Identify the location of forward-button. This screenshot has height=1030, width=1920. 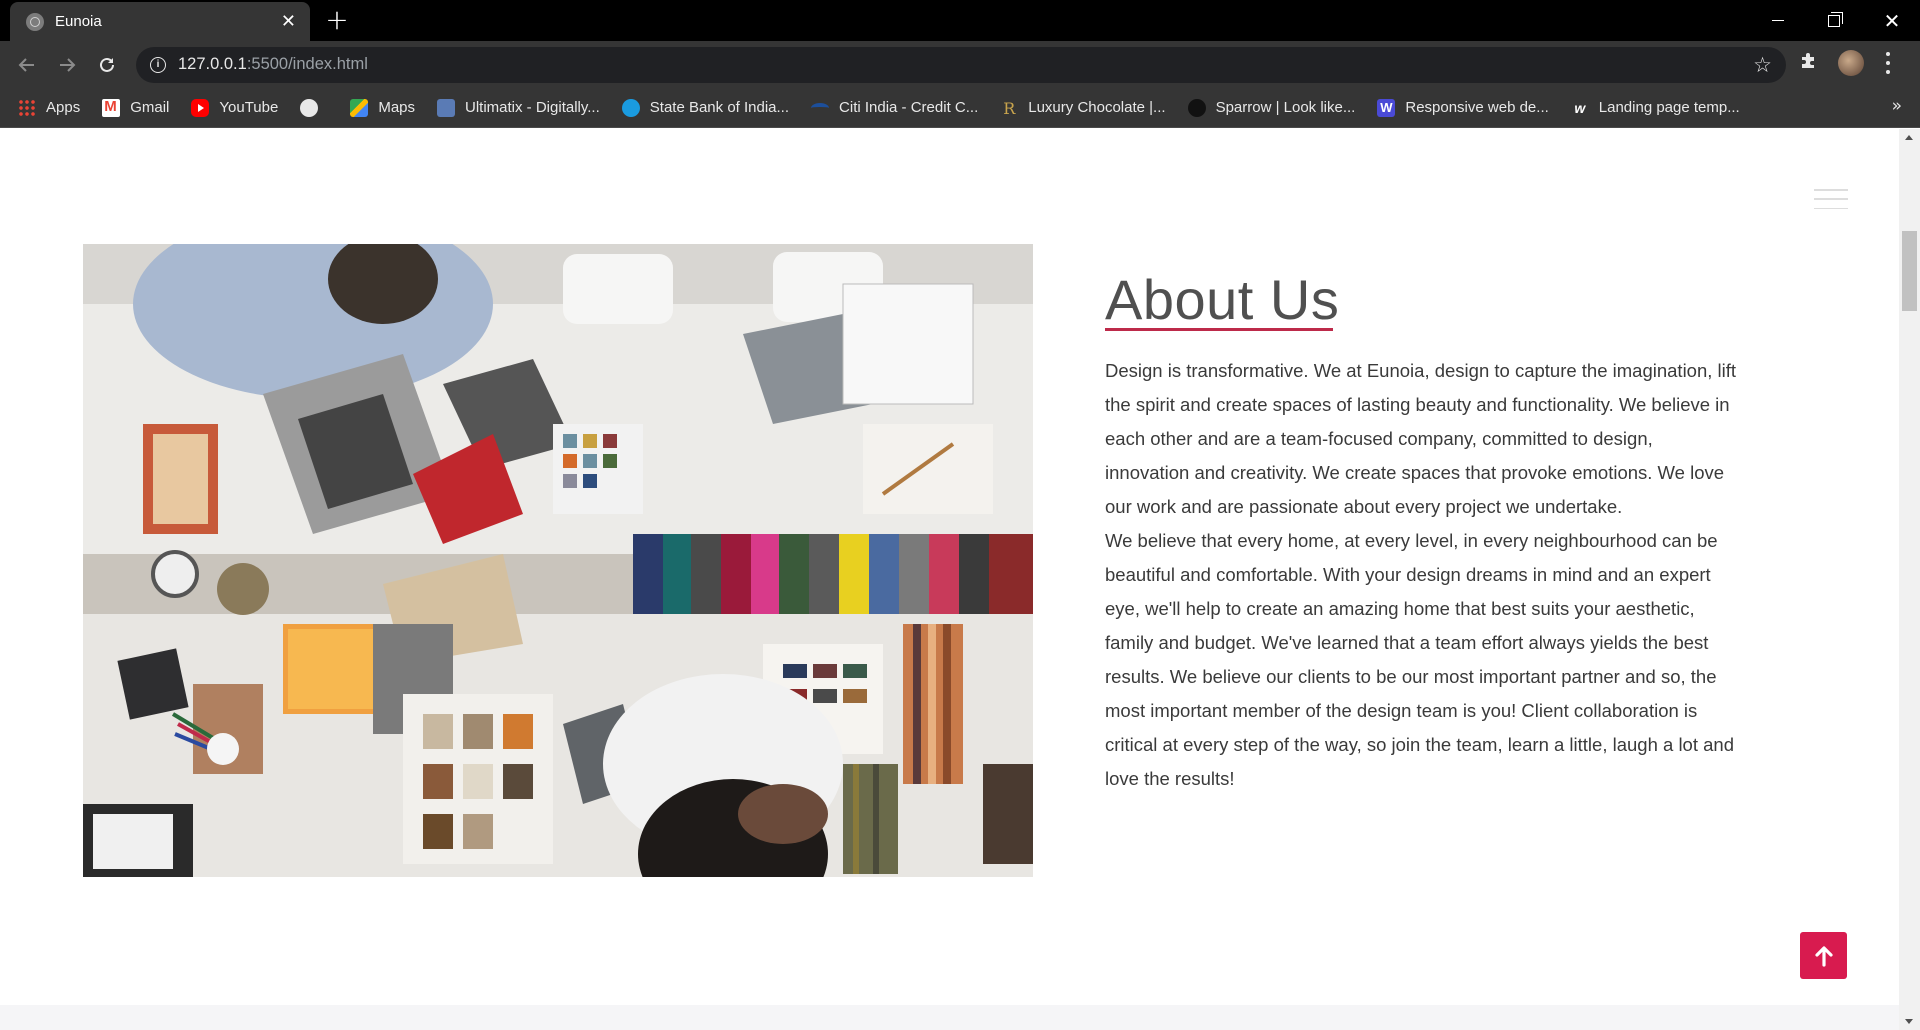
(67, 65).